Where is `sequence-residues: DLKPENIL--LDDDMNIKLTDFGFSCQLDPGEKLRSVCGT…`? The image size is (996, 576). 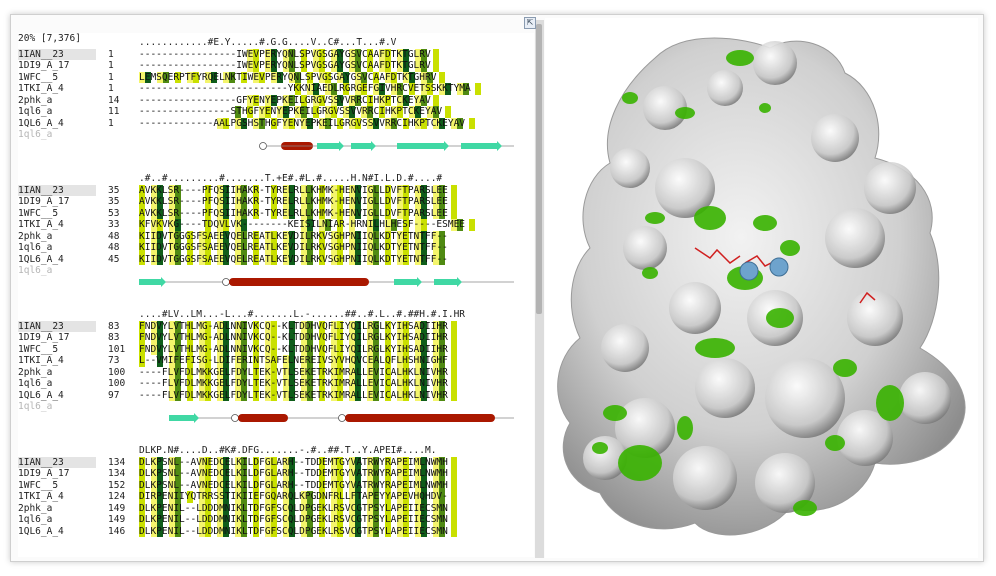 sequence-residues: DLKPENIL--LDDDMNIKLTDFGFSCQLDPGEKLRSVCGT… is located at coordinates (329, 508).